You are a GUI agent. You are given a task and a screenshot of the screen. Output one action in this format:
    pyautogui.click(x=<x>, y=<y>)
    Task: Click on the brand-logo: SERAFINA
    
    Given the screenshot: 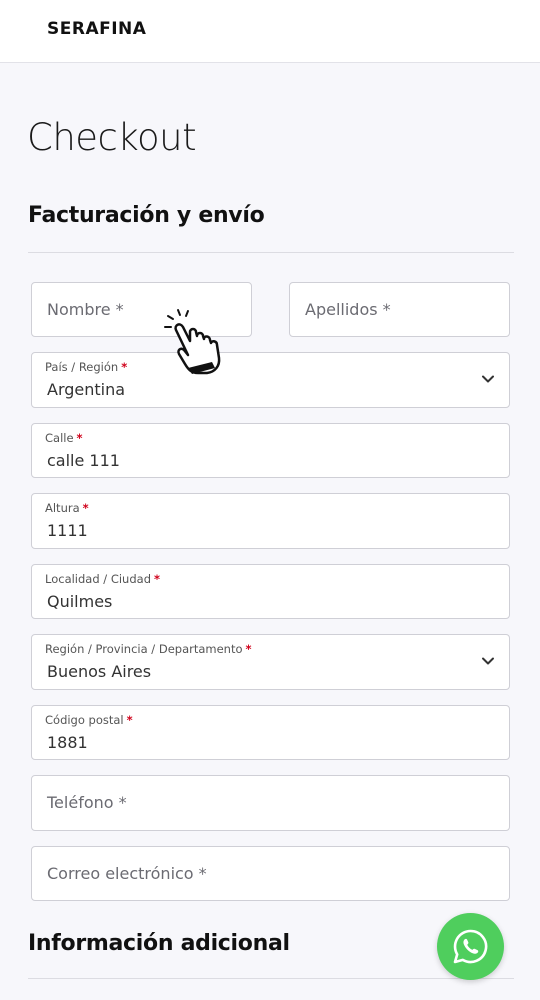 What is the action you would take?
    pyautogui.click(x=96, y=29)
    